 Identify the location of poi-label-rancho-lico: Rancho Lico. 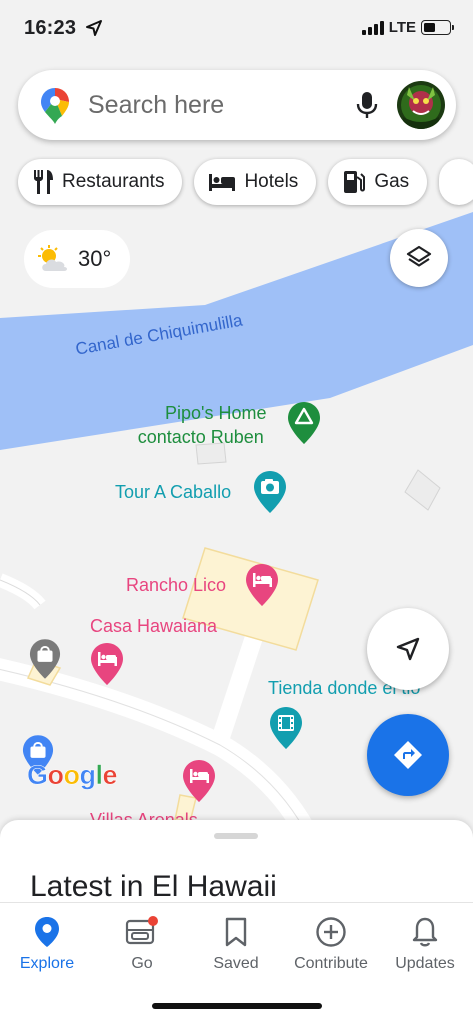
(176, 585).